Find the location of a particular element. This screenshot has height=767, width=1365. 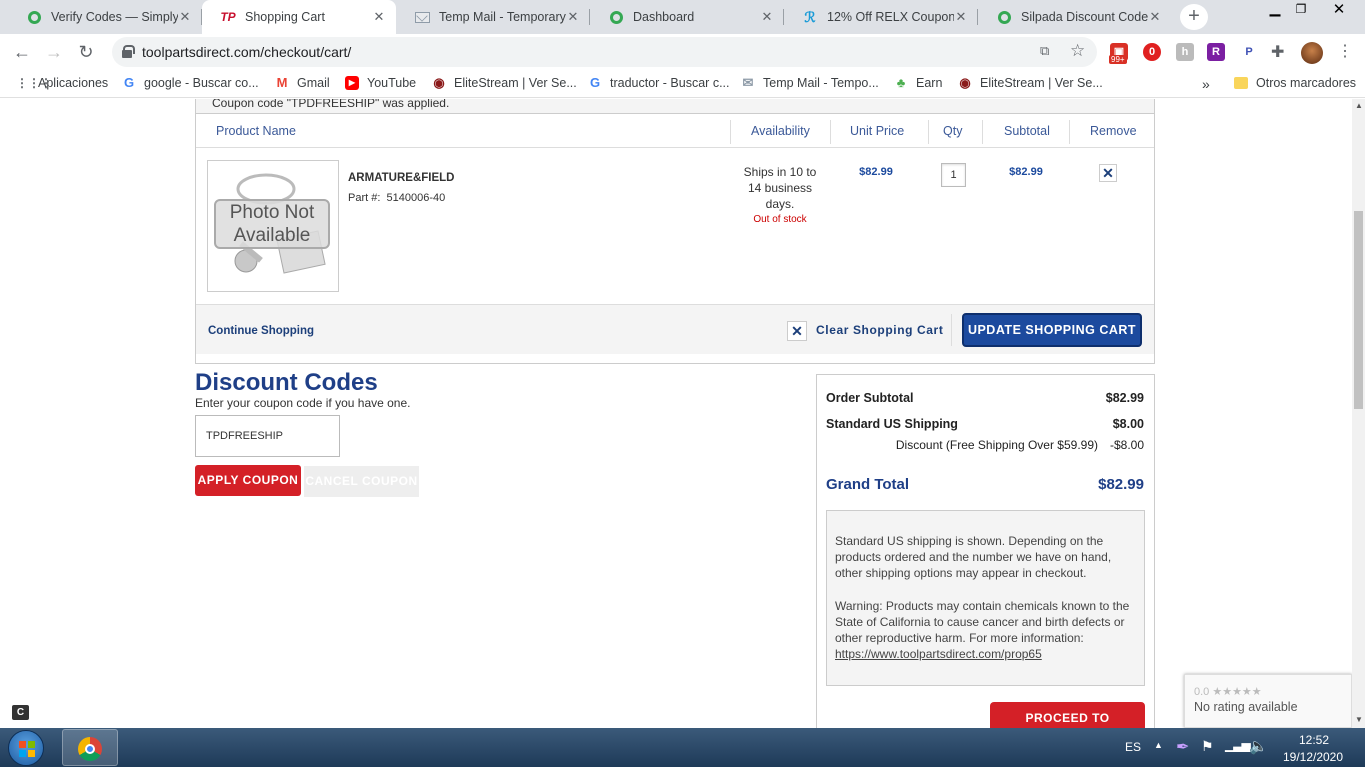

out-of-stock-label: Out of stock is located at coordinates (780, 219).